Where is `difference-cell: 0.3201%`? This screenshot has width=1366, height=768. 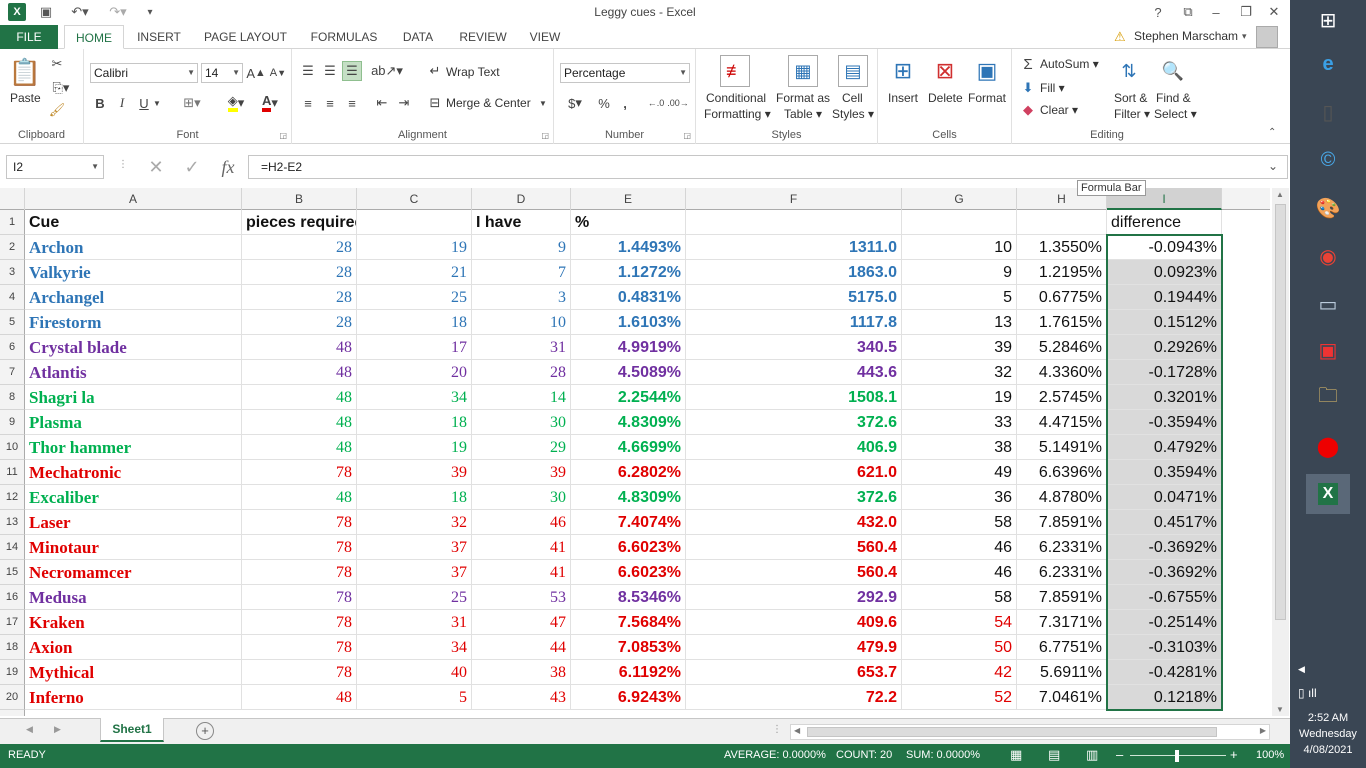
difference-cell: 0.3201% is located at coordinates (1164, 397).